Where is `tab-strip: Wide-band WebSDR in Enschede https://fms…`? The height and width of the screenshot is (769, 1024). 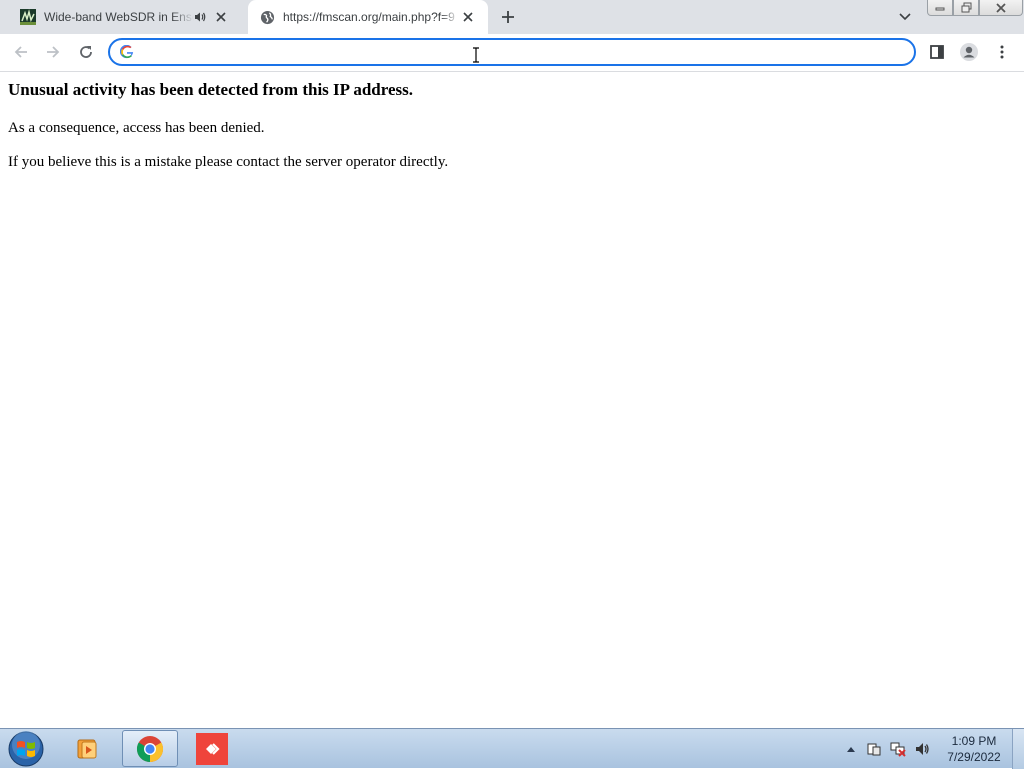
tab-strip: Wide-band WebSDR in Enschede https://fms… is located at coordinates (512, 17).